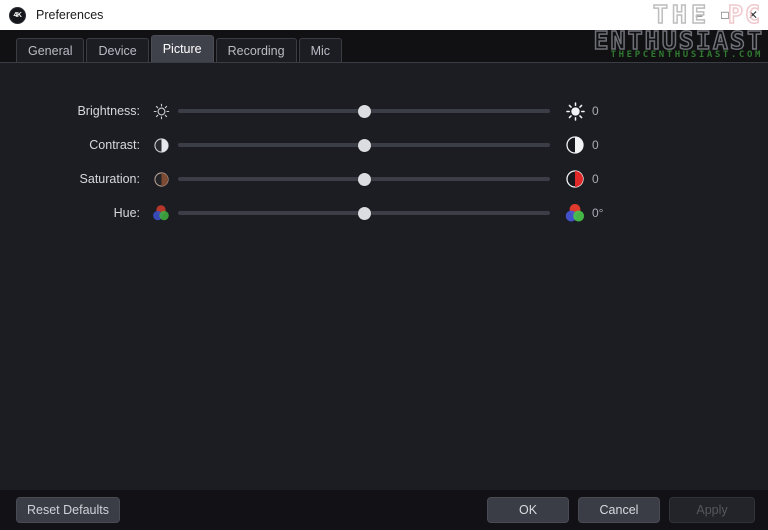 The width and height of the screenshot is (768, 530). Describe the element at coordinates (108, 111) in the screenshot. I see `brightness-label: Brightness:` at that location.